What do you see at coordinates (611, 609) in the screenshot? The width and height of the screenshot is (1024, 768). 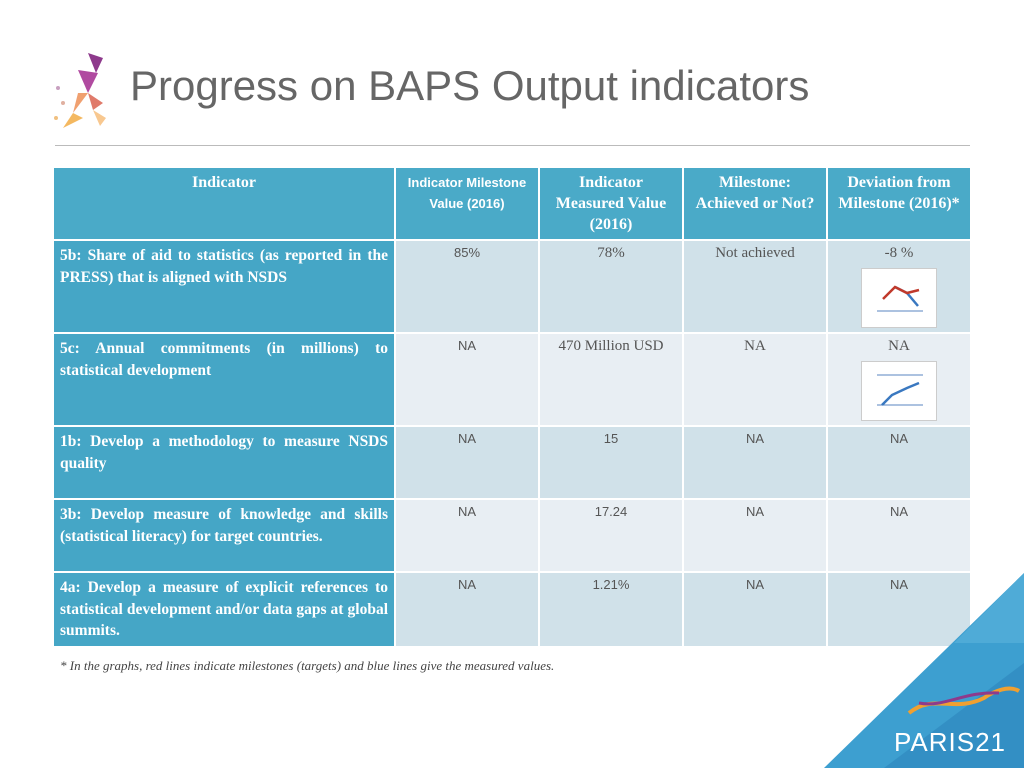 I see `measured-cell: 1.21%` at bounding box center [611, 609].